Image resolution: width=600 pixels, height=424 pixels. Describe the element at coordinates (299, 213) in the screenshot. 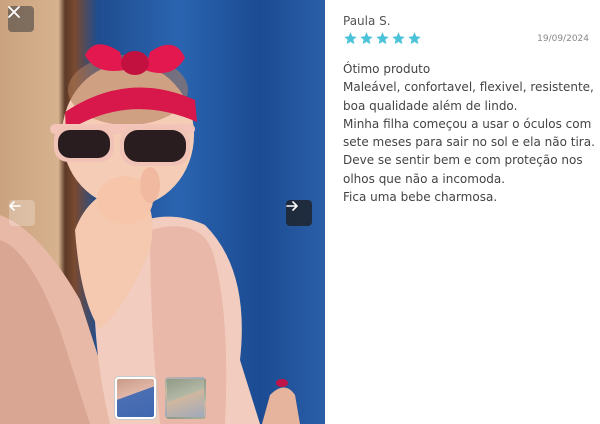

I see `next-photo-button` at that location.